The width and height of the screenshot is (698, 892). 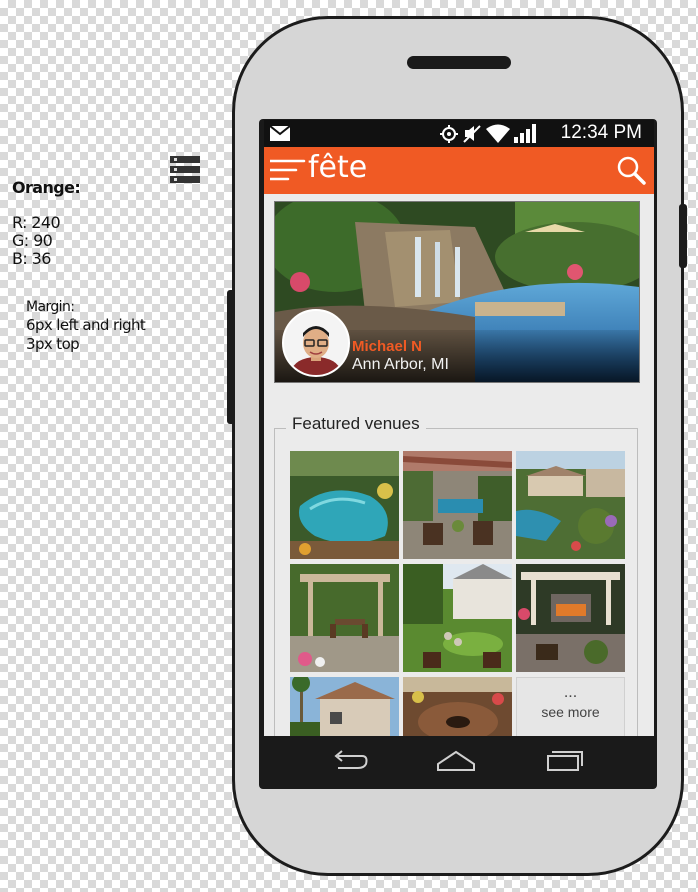 I want to click on status-bar: 12:34 PM, so click(x=459, y=133).